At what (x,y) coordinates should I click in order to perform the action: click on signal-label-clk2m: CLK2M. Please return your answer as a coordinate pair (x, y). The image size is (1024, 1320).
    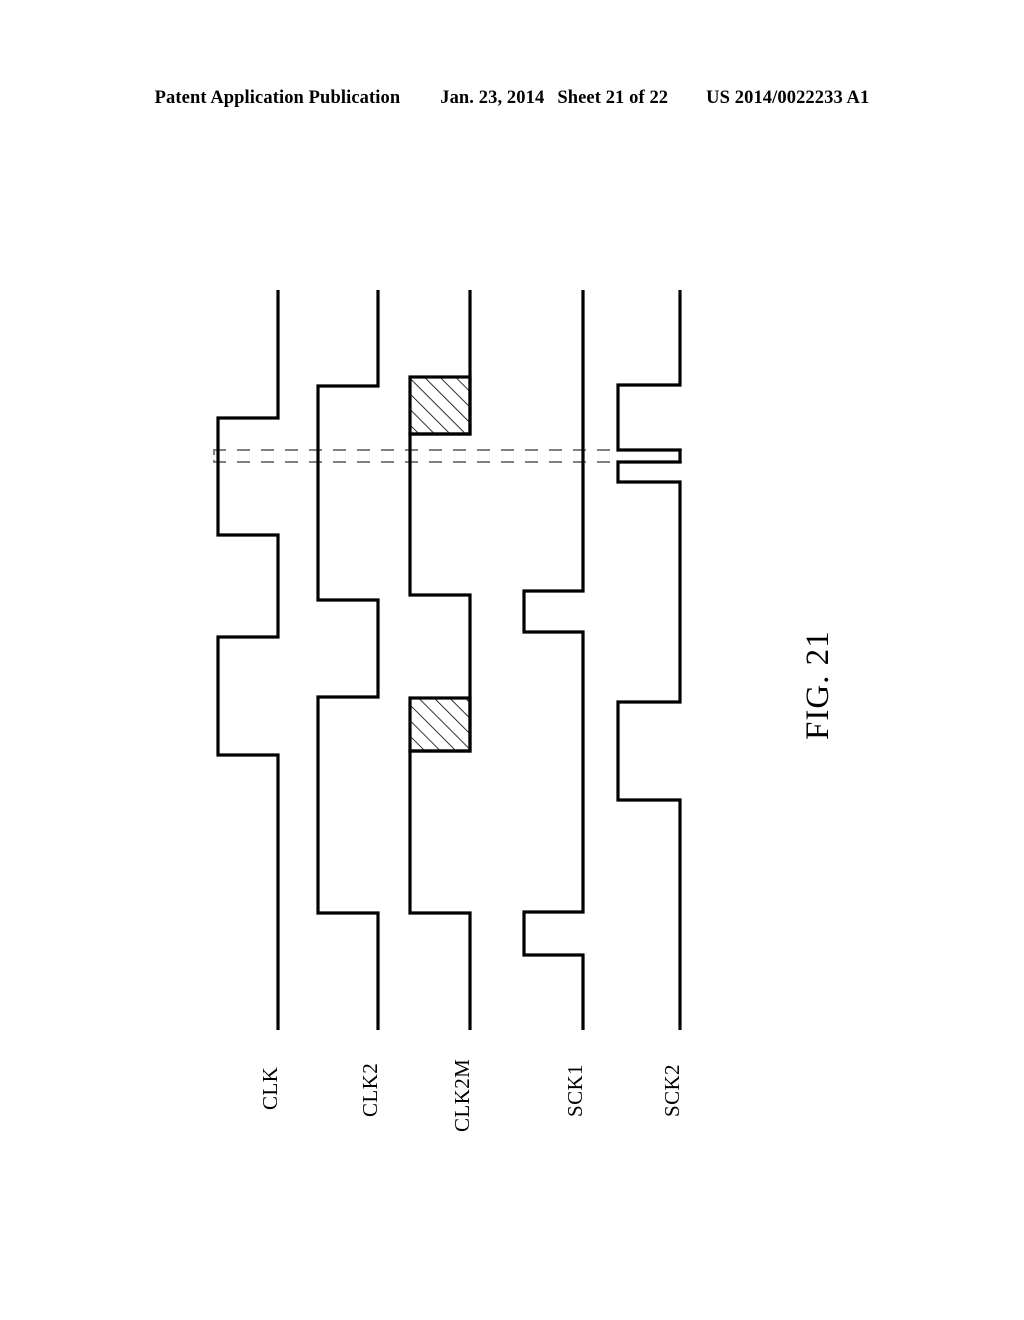
    Looking at the image, I should click on (462, 1095).